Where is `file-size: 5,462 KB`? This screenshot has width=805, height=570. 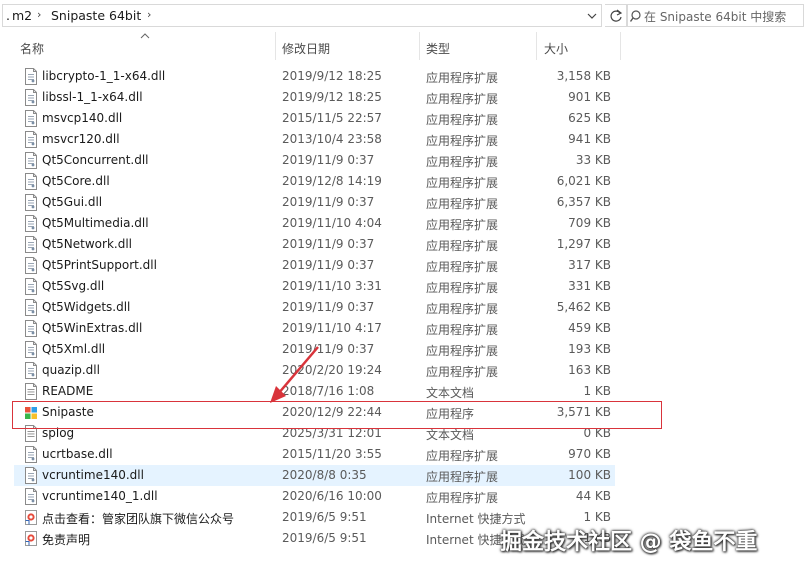
file-size: 5,462 KB is located at coordinates (583, 307).